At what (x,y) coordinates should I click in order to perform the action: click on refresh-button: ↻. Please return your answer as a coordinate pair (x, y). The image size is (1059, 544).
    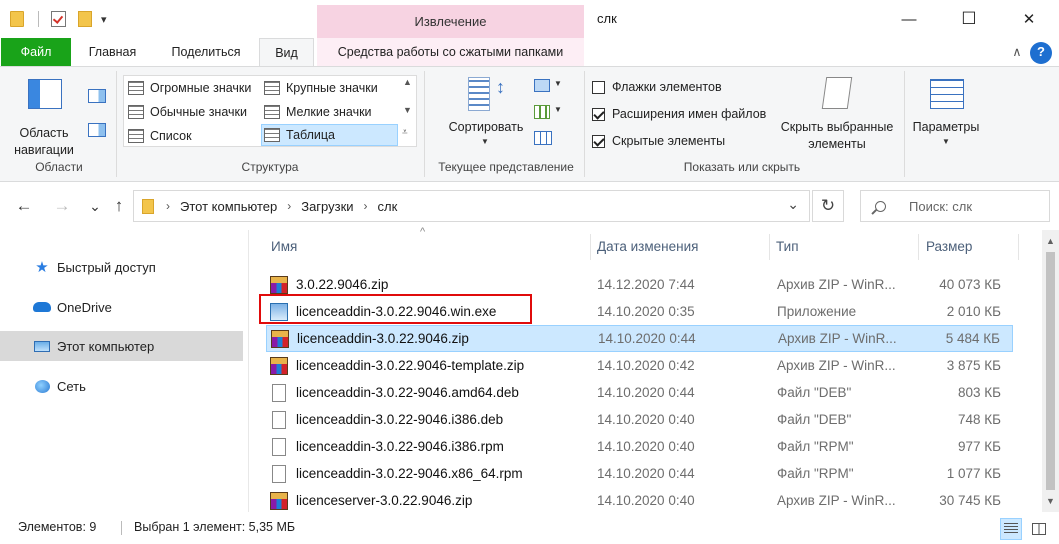
    Looking at the image, I should click on (828, 206).